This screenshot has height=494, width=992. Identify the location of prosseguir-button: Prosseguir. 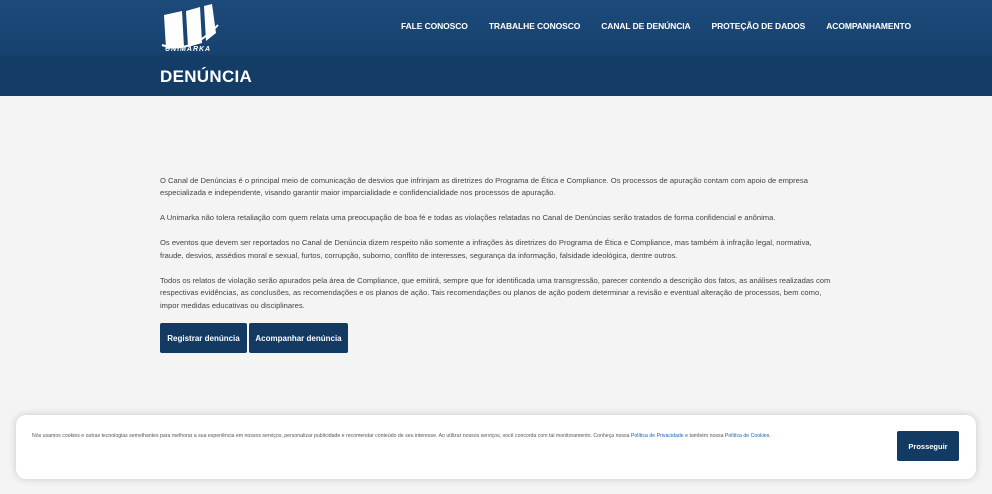
(928, 446).